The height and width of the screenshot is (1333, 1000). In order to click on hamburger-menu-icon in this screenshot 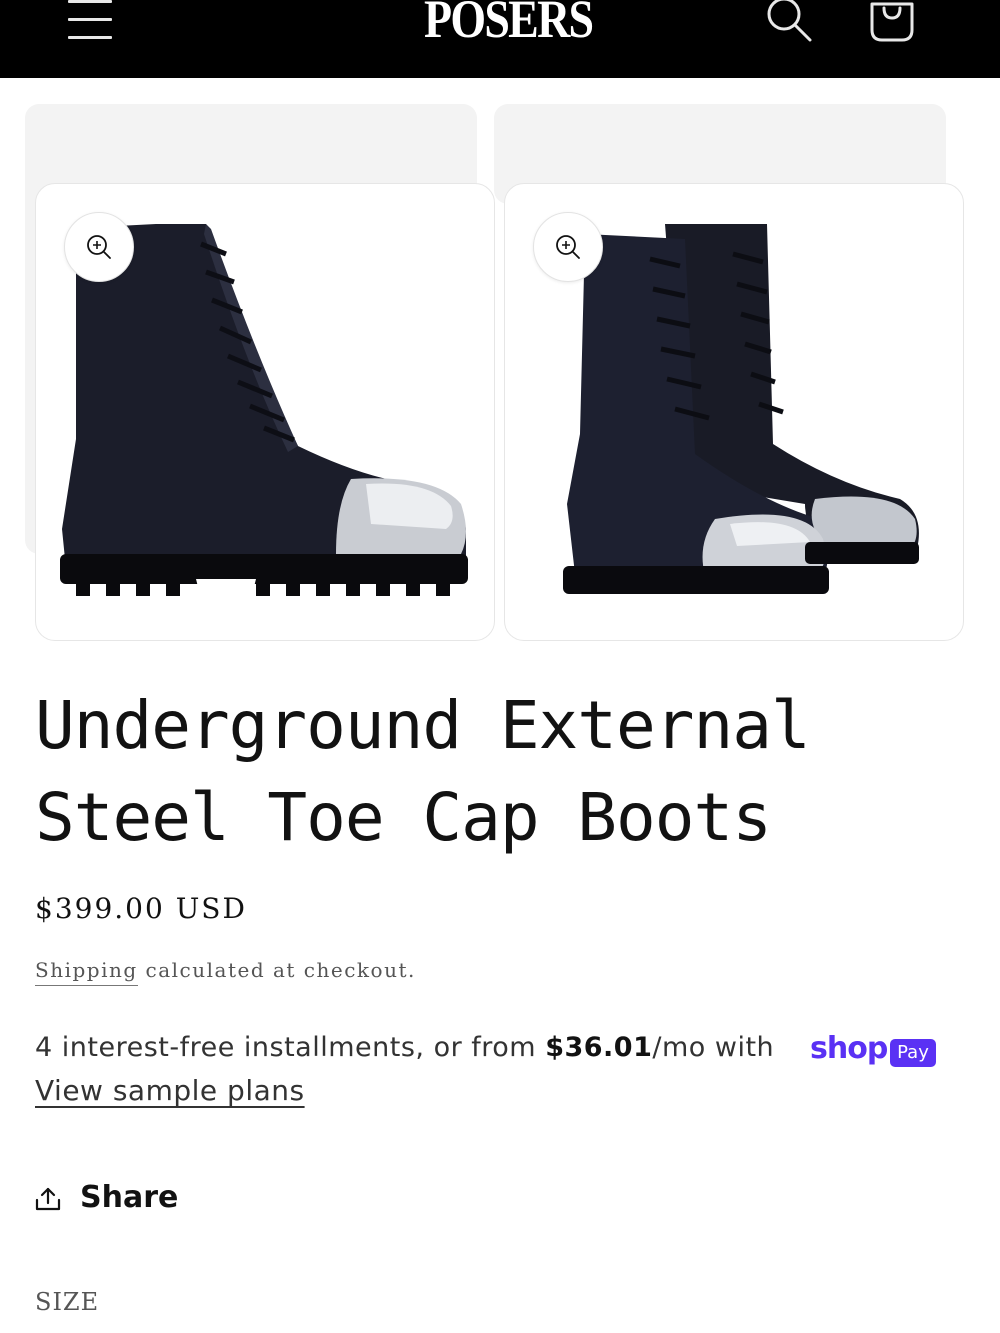, I will do `click(90, 1)`.